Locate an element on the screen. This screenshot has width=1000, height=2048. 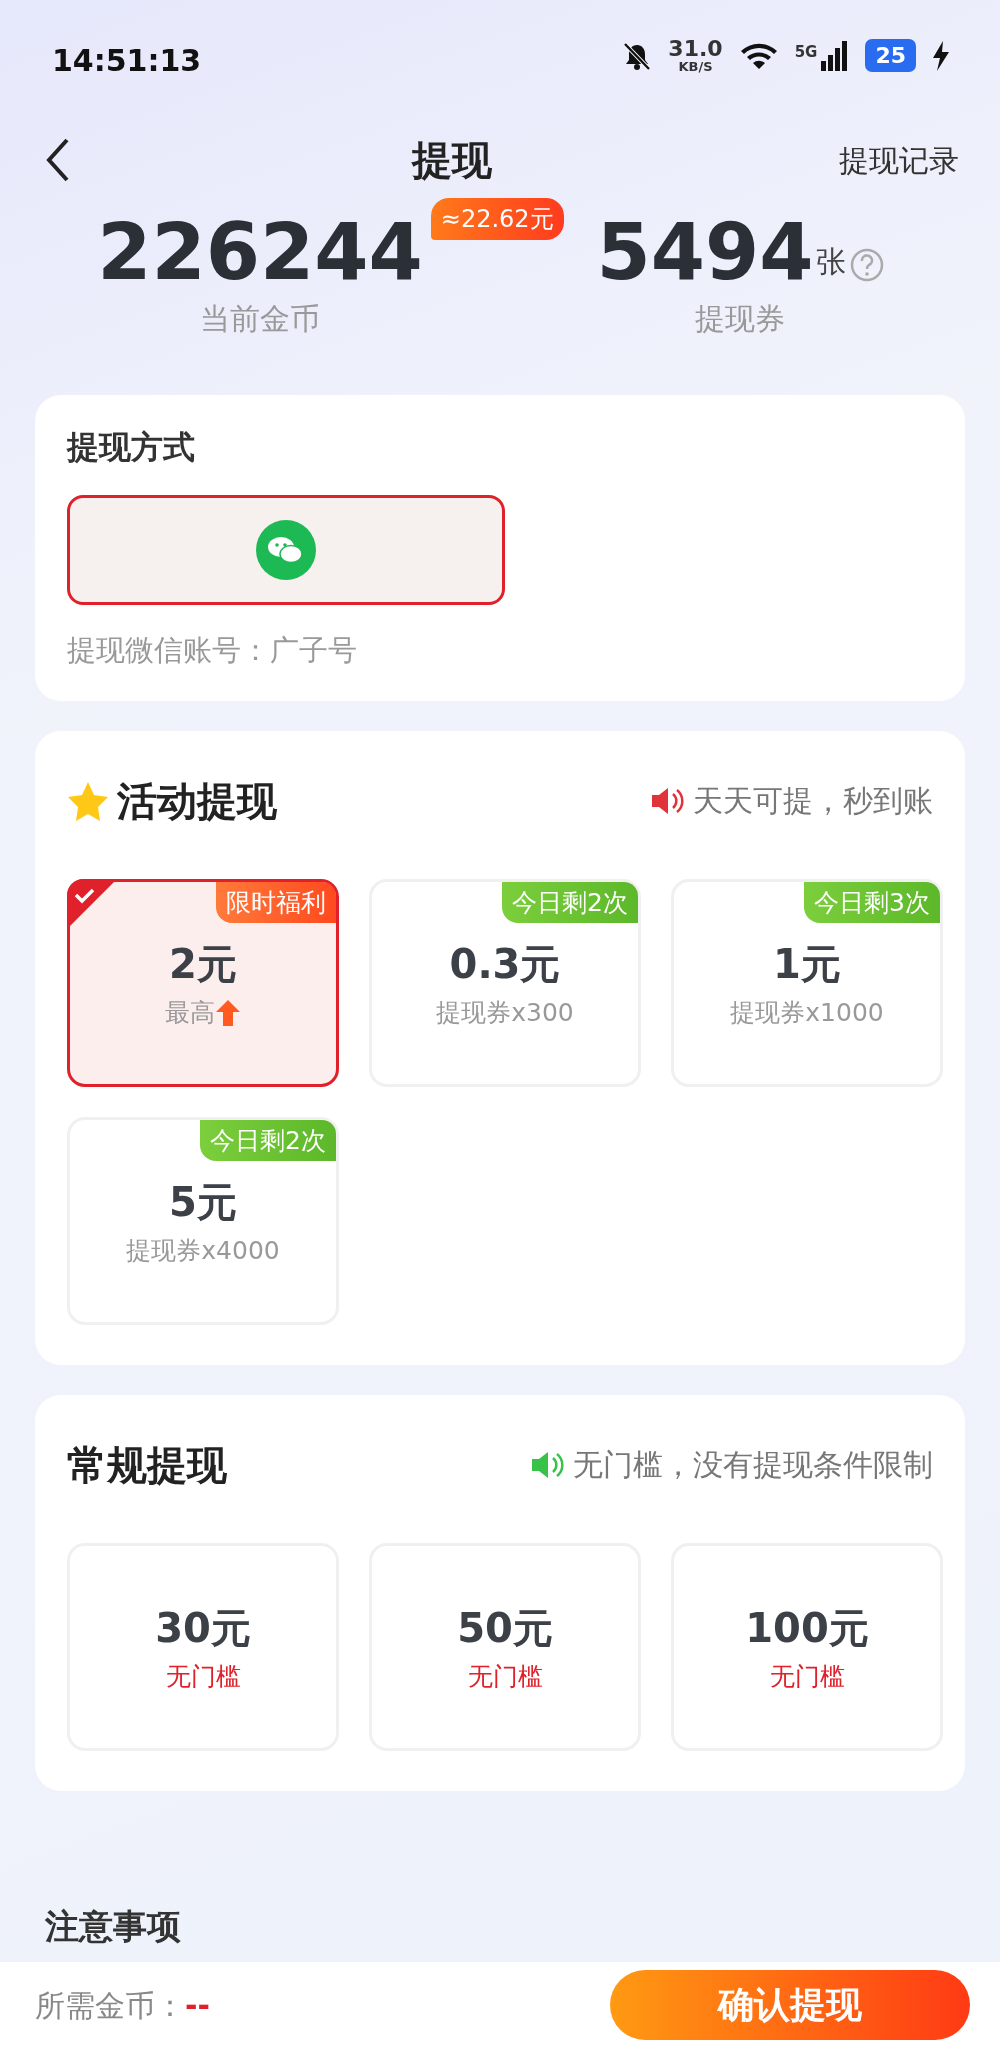
page-title: 提现 is located at coordinates (452, 160).